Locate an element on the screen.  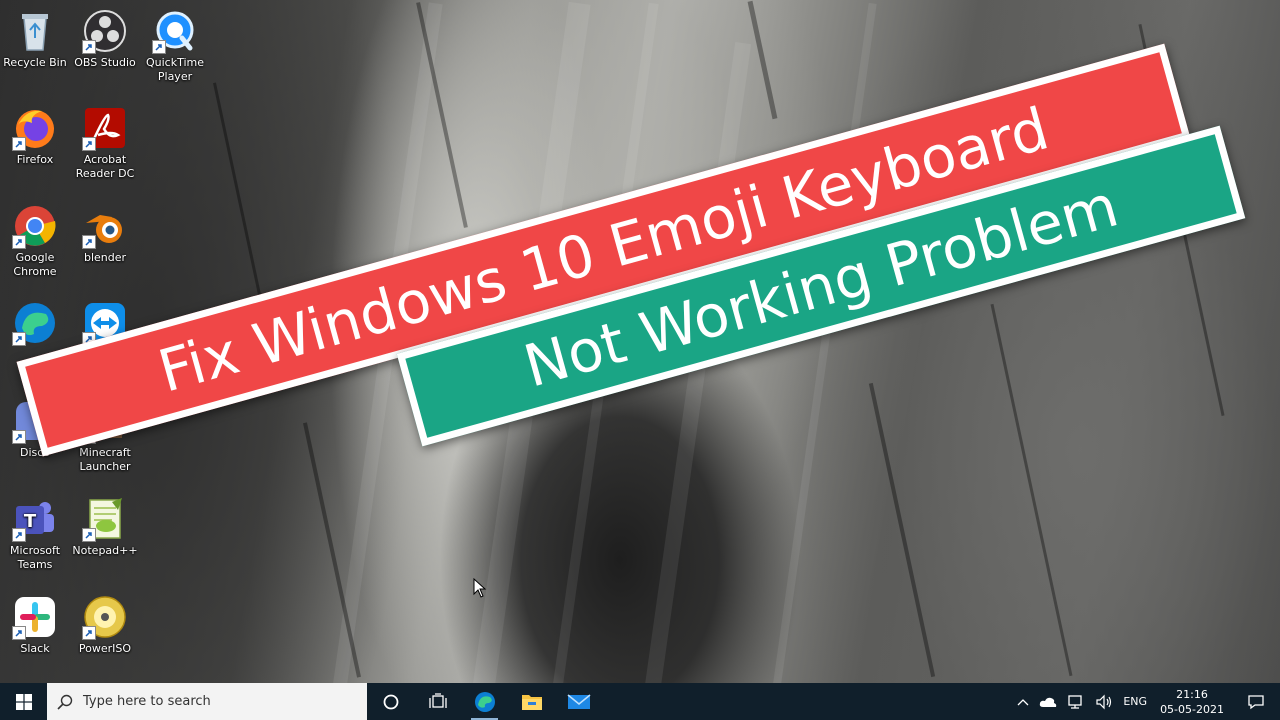
taskbar-mail-button is located at coordinates (578, 701).